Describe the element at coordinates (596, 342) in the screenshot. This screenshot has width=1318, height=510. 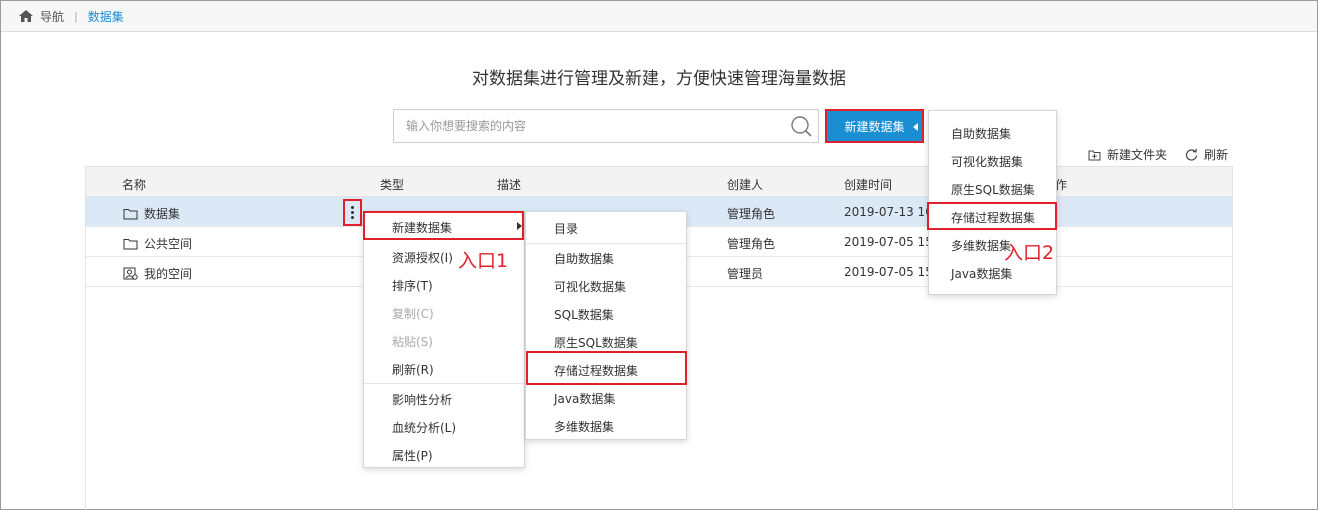
I see `submenu-item-label: 原生SQL数据集` at that location.